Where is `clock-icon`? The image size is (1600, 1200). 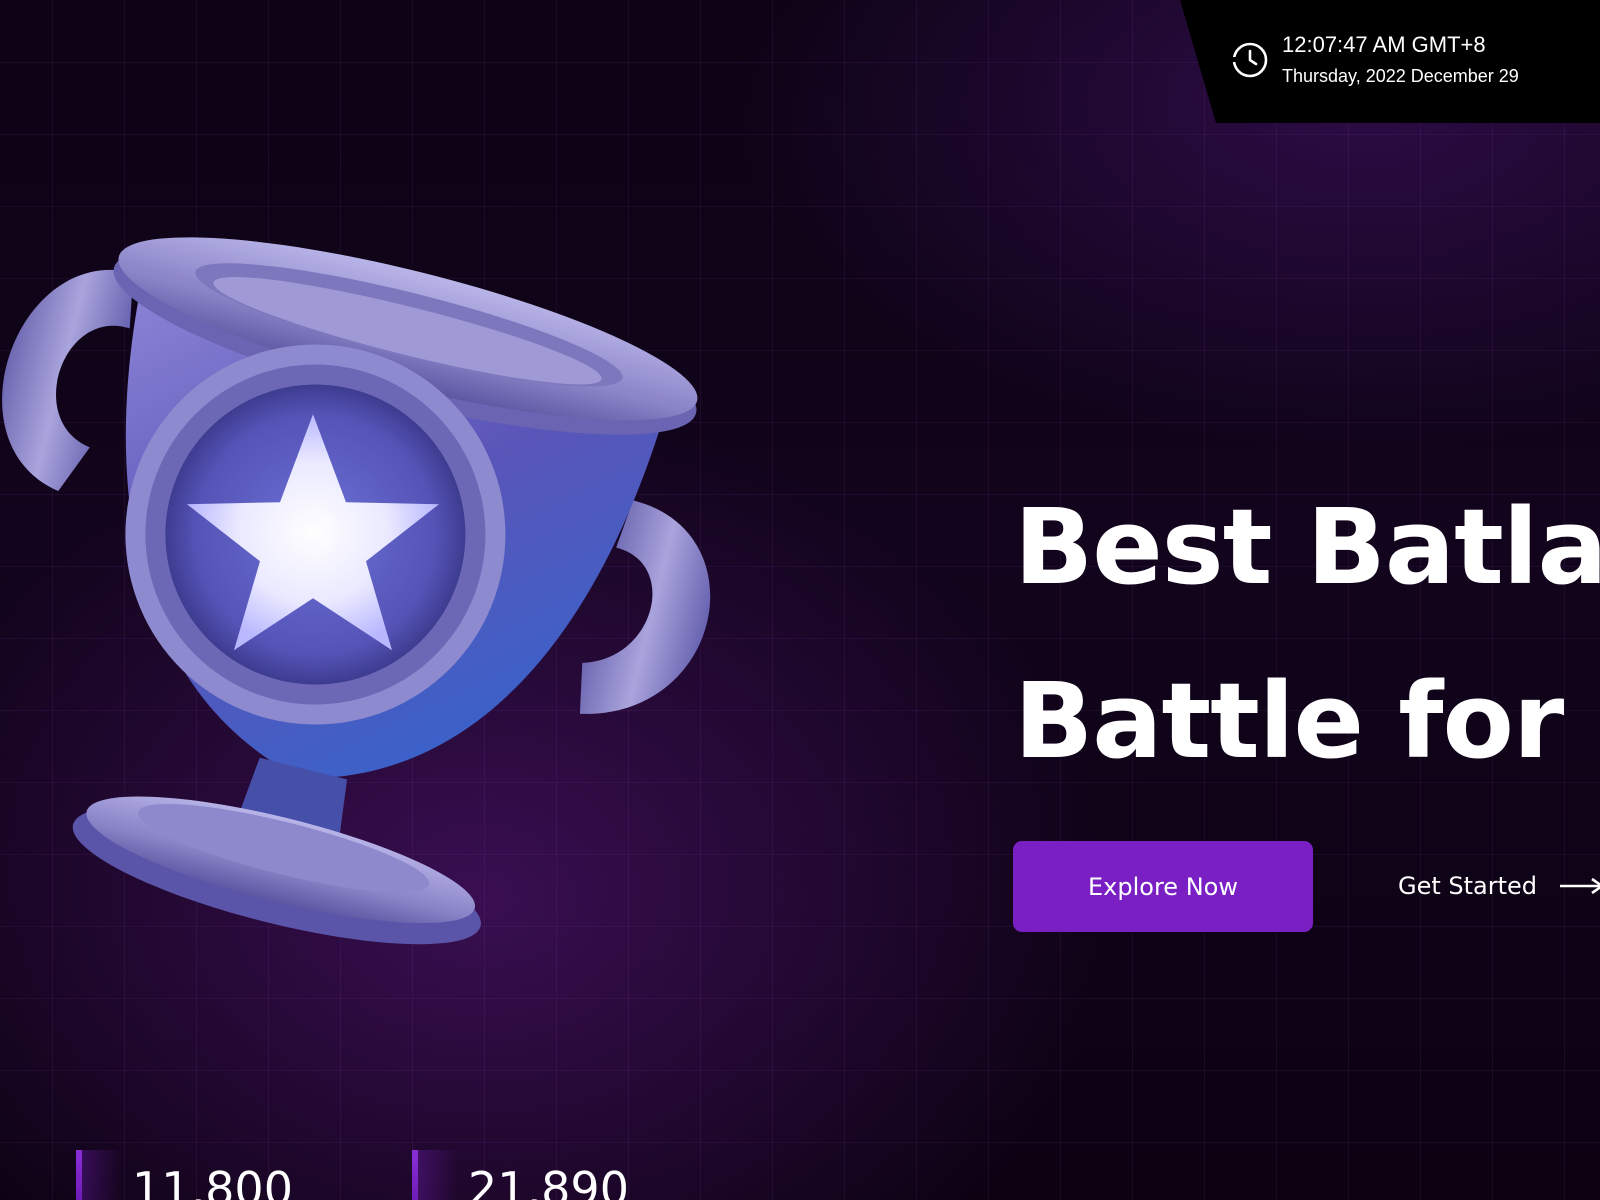 clock-icon is located at coordinates (1250, 60).